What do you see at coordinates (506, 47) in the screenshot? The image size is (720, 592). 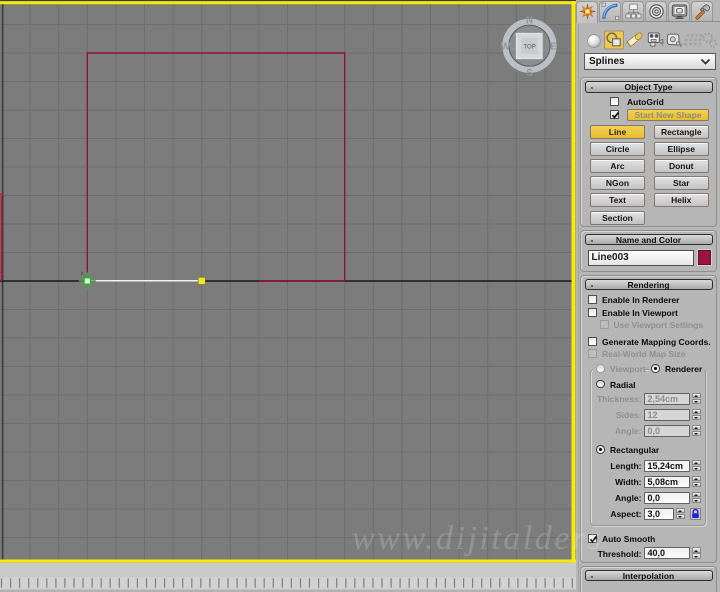 I see `svg-text: W` at bounding box center [506, 47].